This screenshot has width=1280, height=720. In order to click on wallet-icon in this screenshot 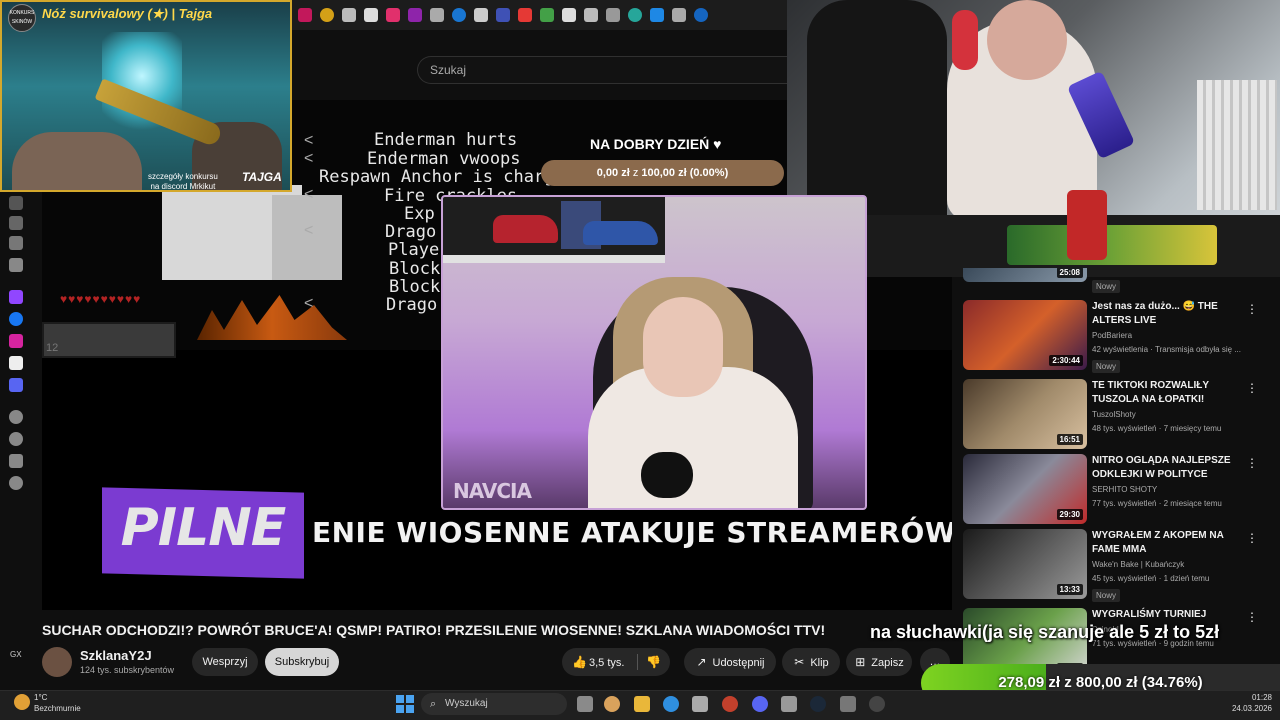, I will do `click(16, 265)`.